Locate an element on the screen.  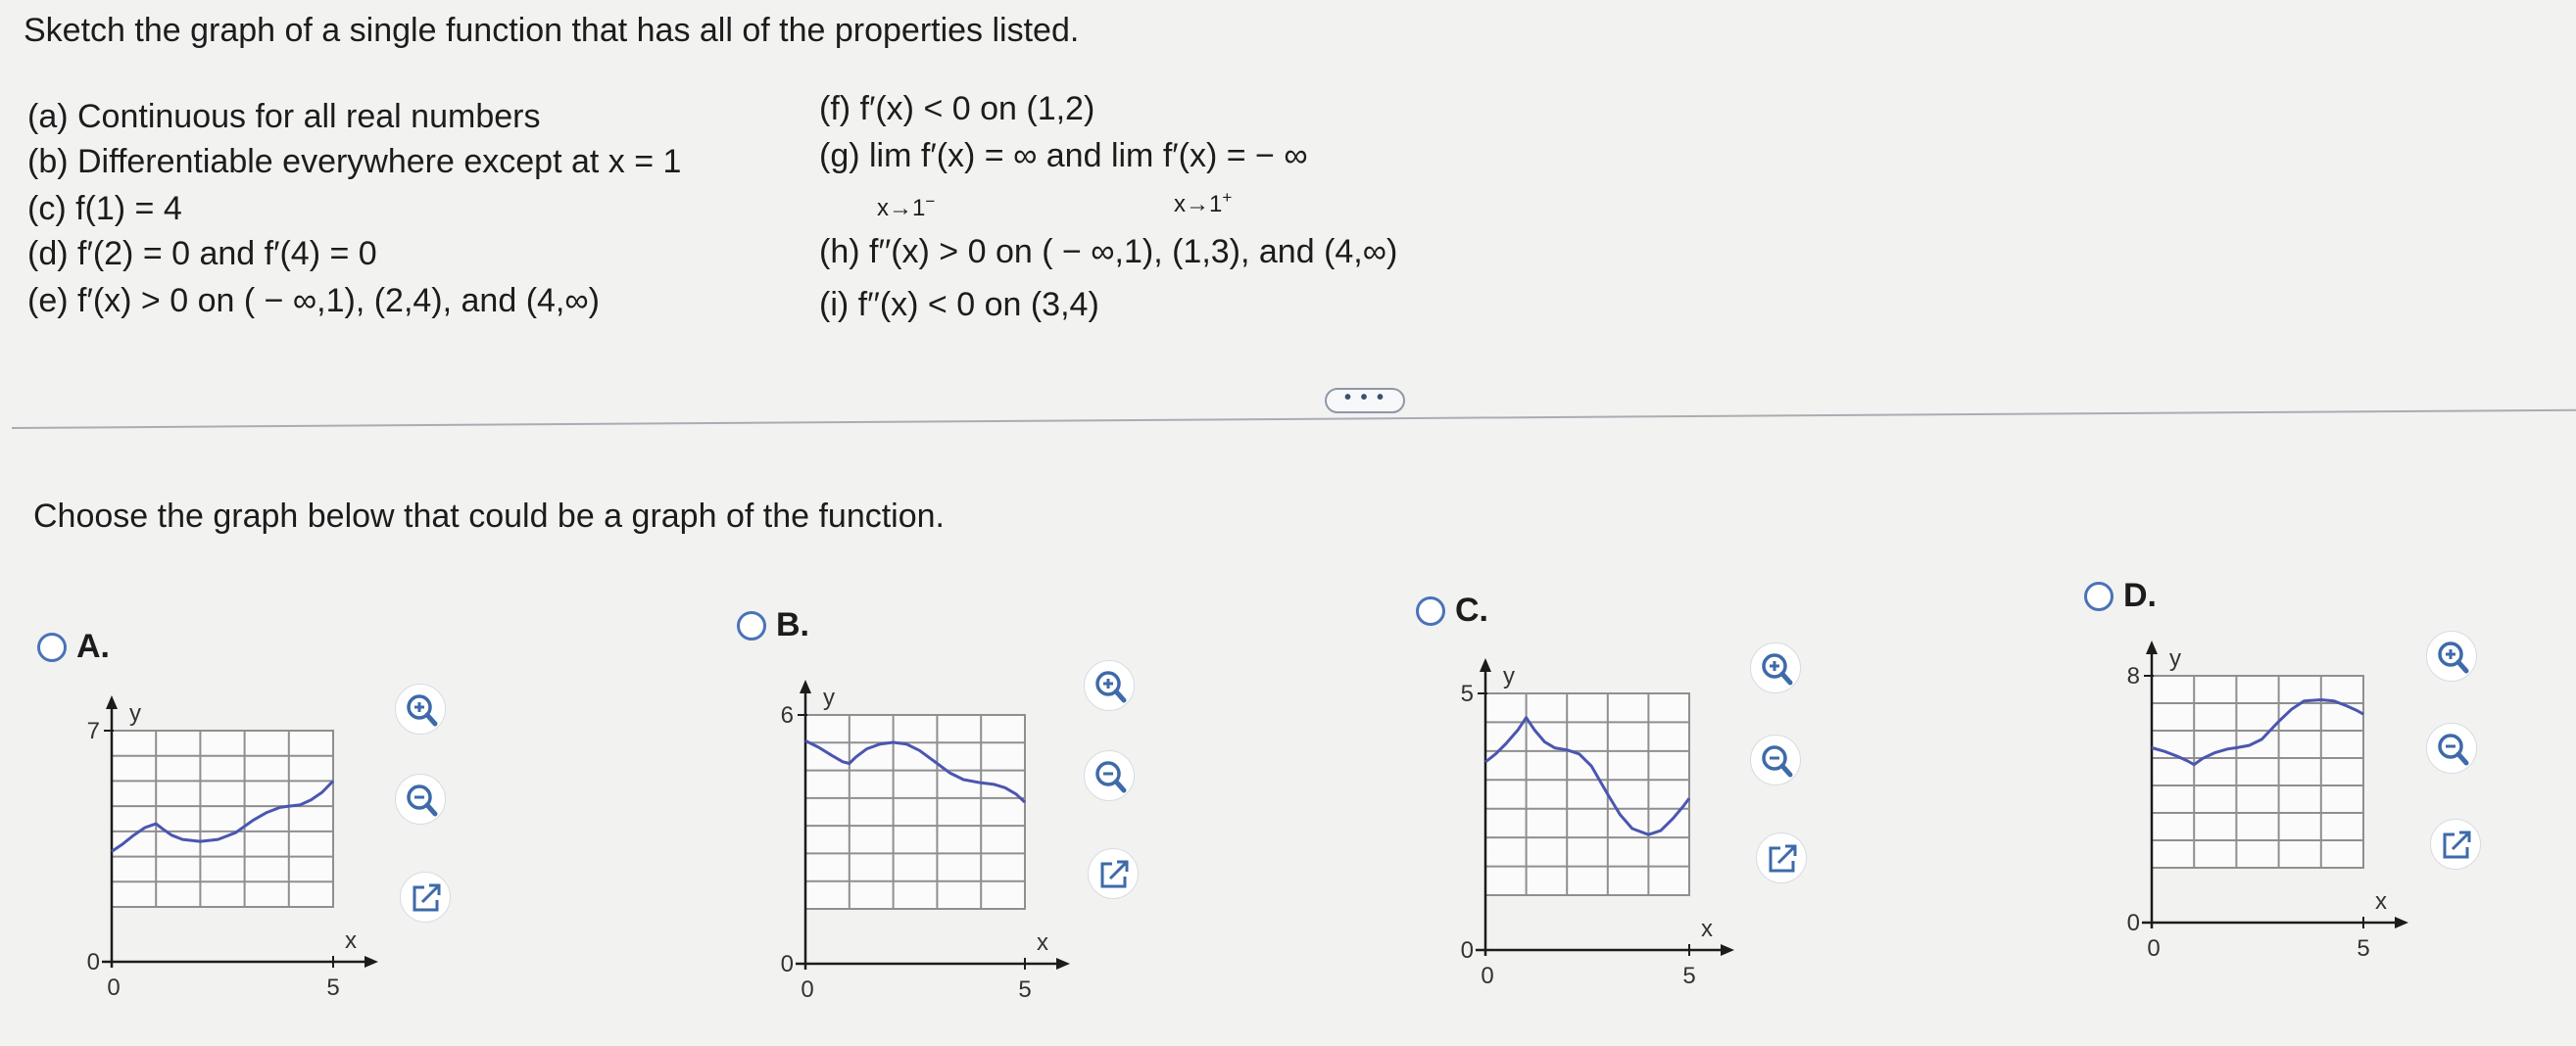
property-g: (g) lim f′(x) = ∞ and lim f′(x) = − ∞ is located at coordinates (1063, 155).